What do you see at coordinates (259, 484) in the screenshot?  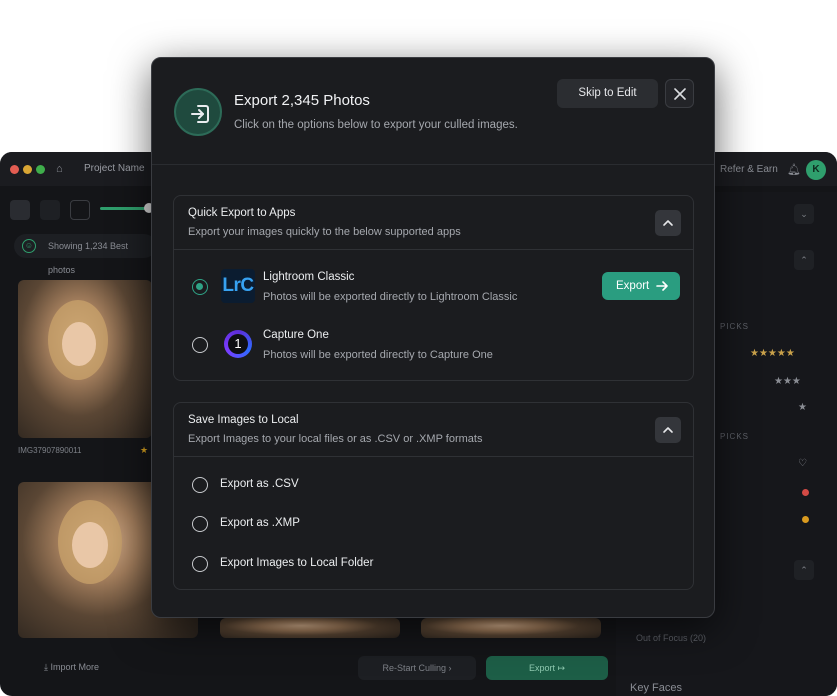 I see `export-csv-label: Export as .CSV` at bounding box center [259, 484].